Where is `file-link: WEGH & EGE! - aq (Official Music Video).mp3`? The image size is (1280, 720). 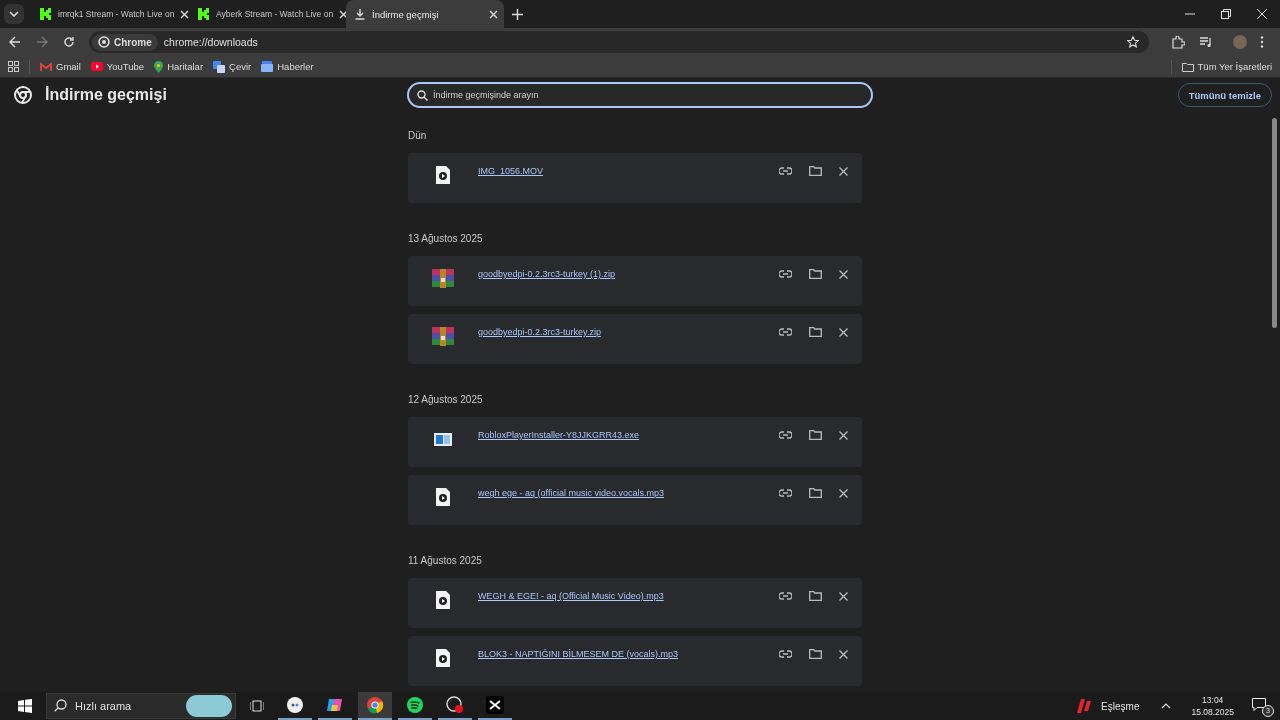
file-link: WEGH & EGE! - aq (Official Music Video).mp3 is located at coordinates (628, 595).